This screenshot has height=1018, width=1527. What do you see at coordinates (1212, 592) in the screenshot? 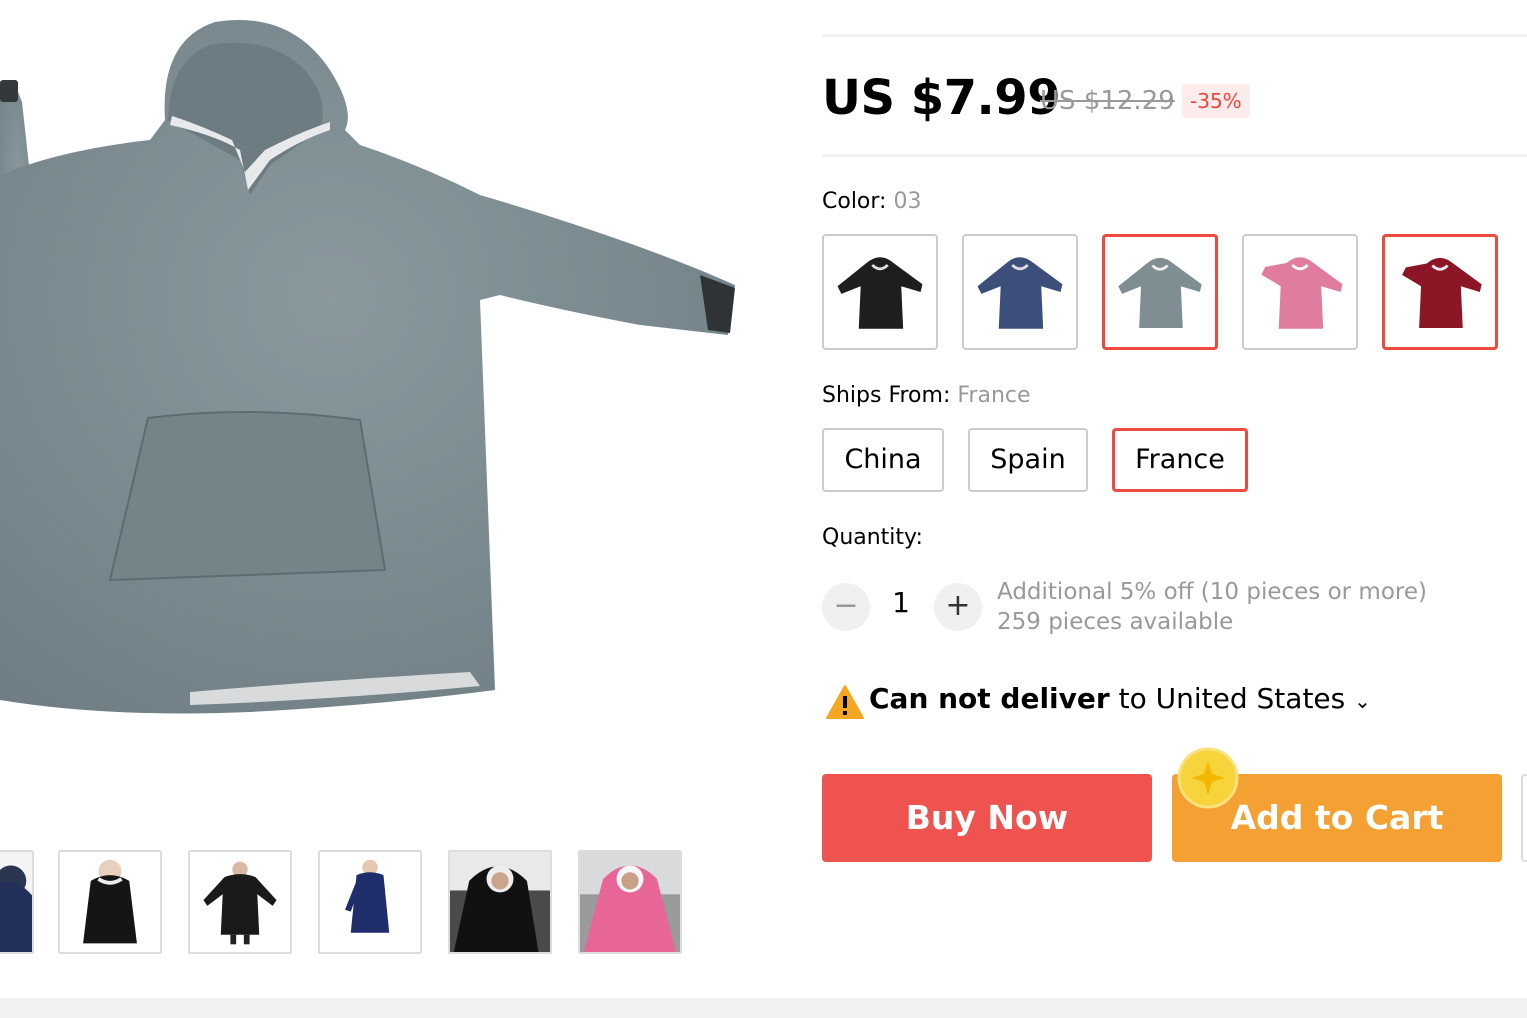
I see `bulk-discount-note: Additional 5% off (10 pieces or more)` at bounding box center [1212, 592].